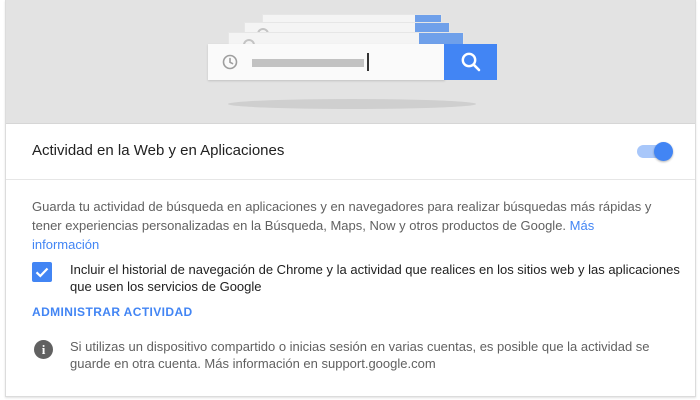  I want to click on manage-activity-link: ADMINISTRAR ACTIVIDAD, so click(112, 312).